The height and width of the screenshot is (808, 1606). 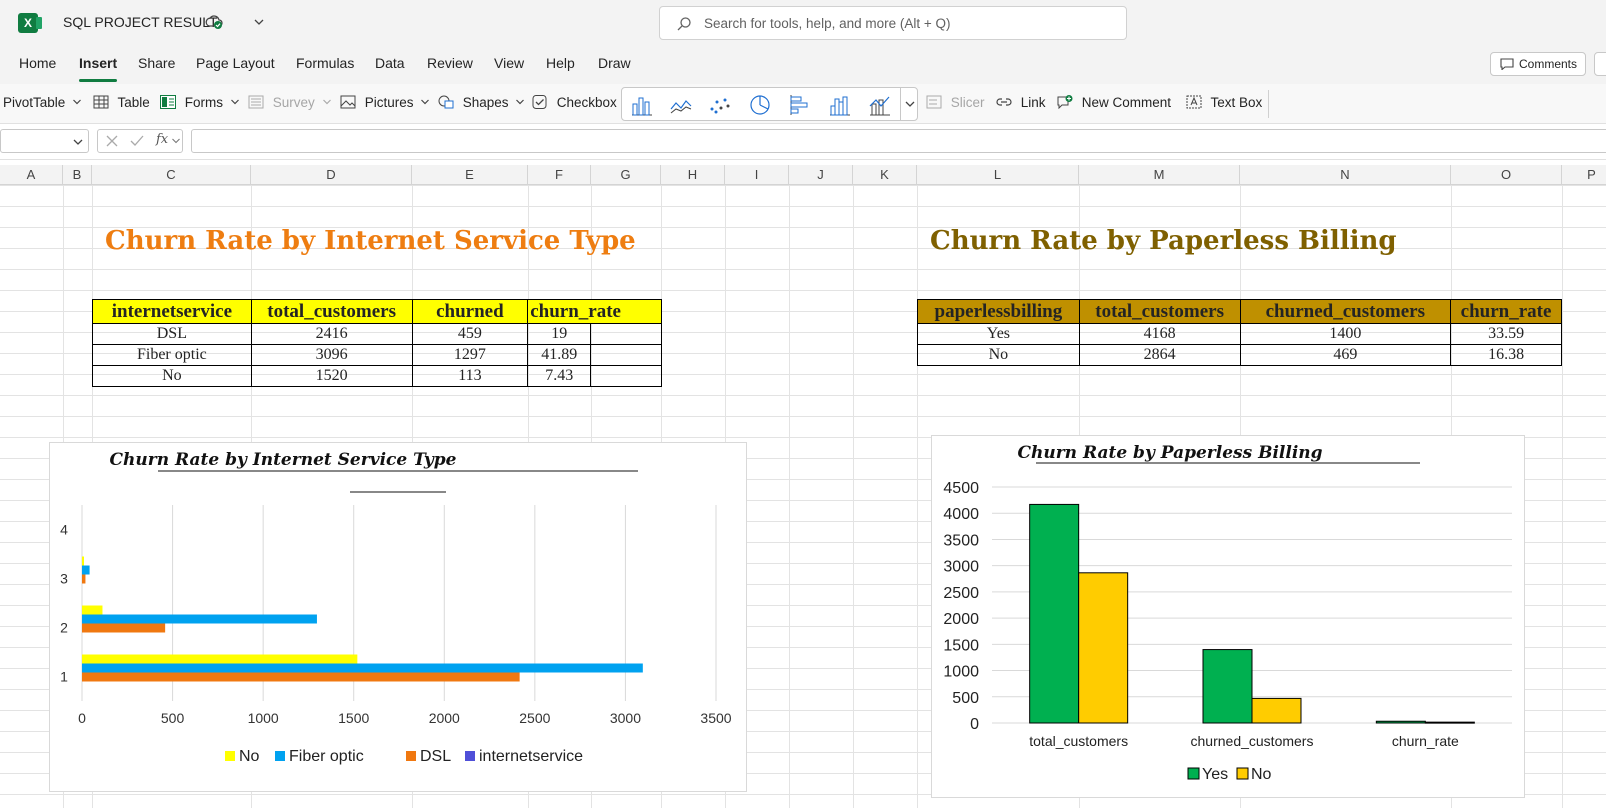 What do you see at coordinates (1163, 241) in the screenshot?
I see `paperless-billing-heading: Churn Rate by Paperless Billing` at bounding box center [1163, 241].